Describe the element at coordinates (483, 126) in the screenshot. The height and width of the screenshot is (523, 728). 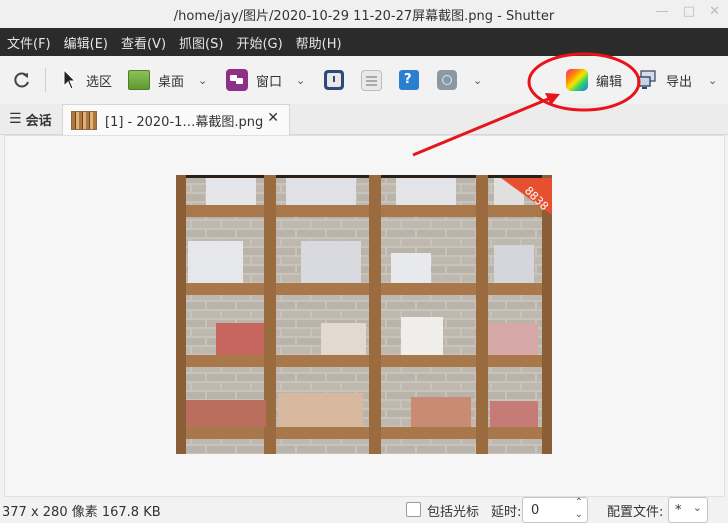
I see `annotation-arrow-line` at that location.